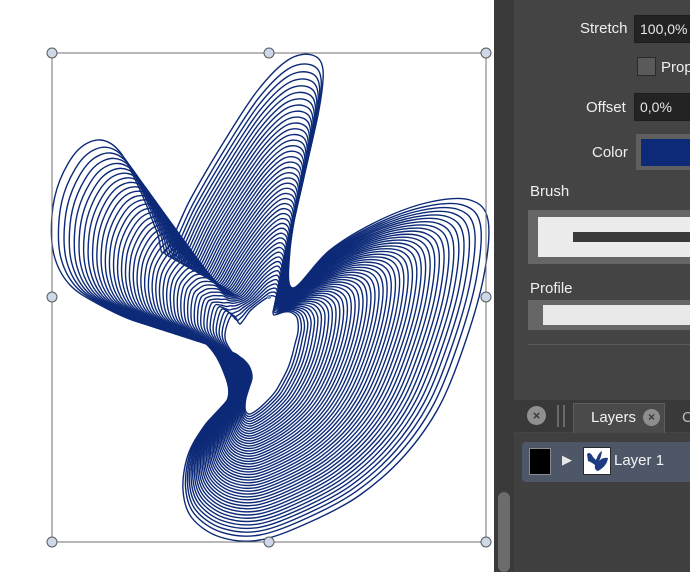 The height and width of the screenshot is (572, 690). I want to click on rotation-center, so click(269, 297).